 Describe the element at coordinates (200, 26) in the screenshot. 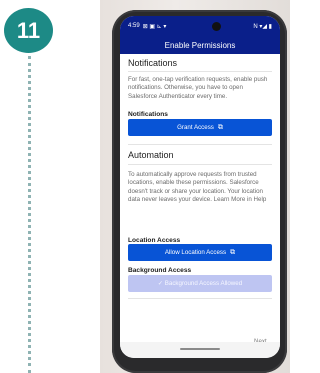

I see `status-bar: 4:59 ⊠ ▣ ⊾ ▾ N ▾◢ ▮` at that location.